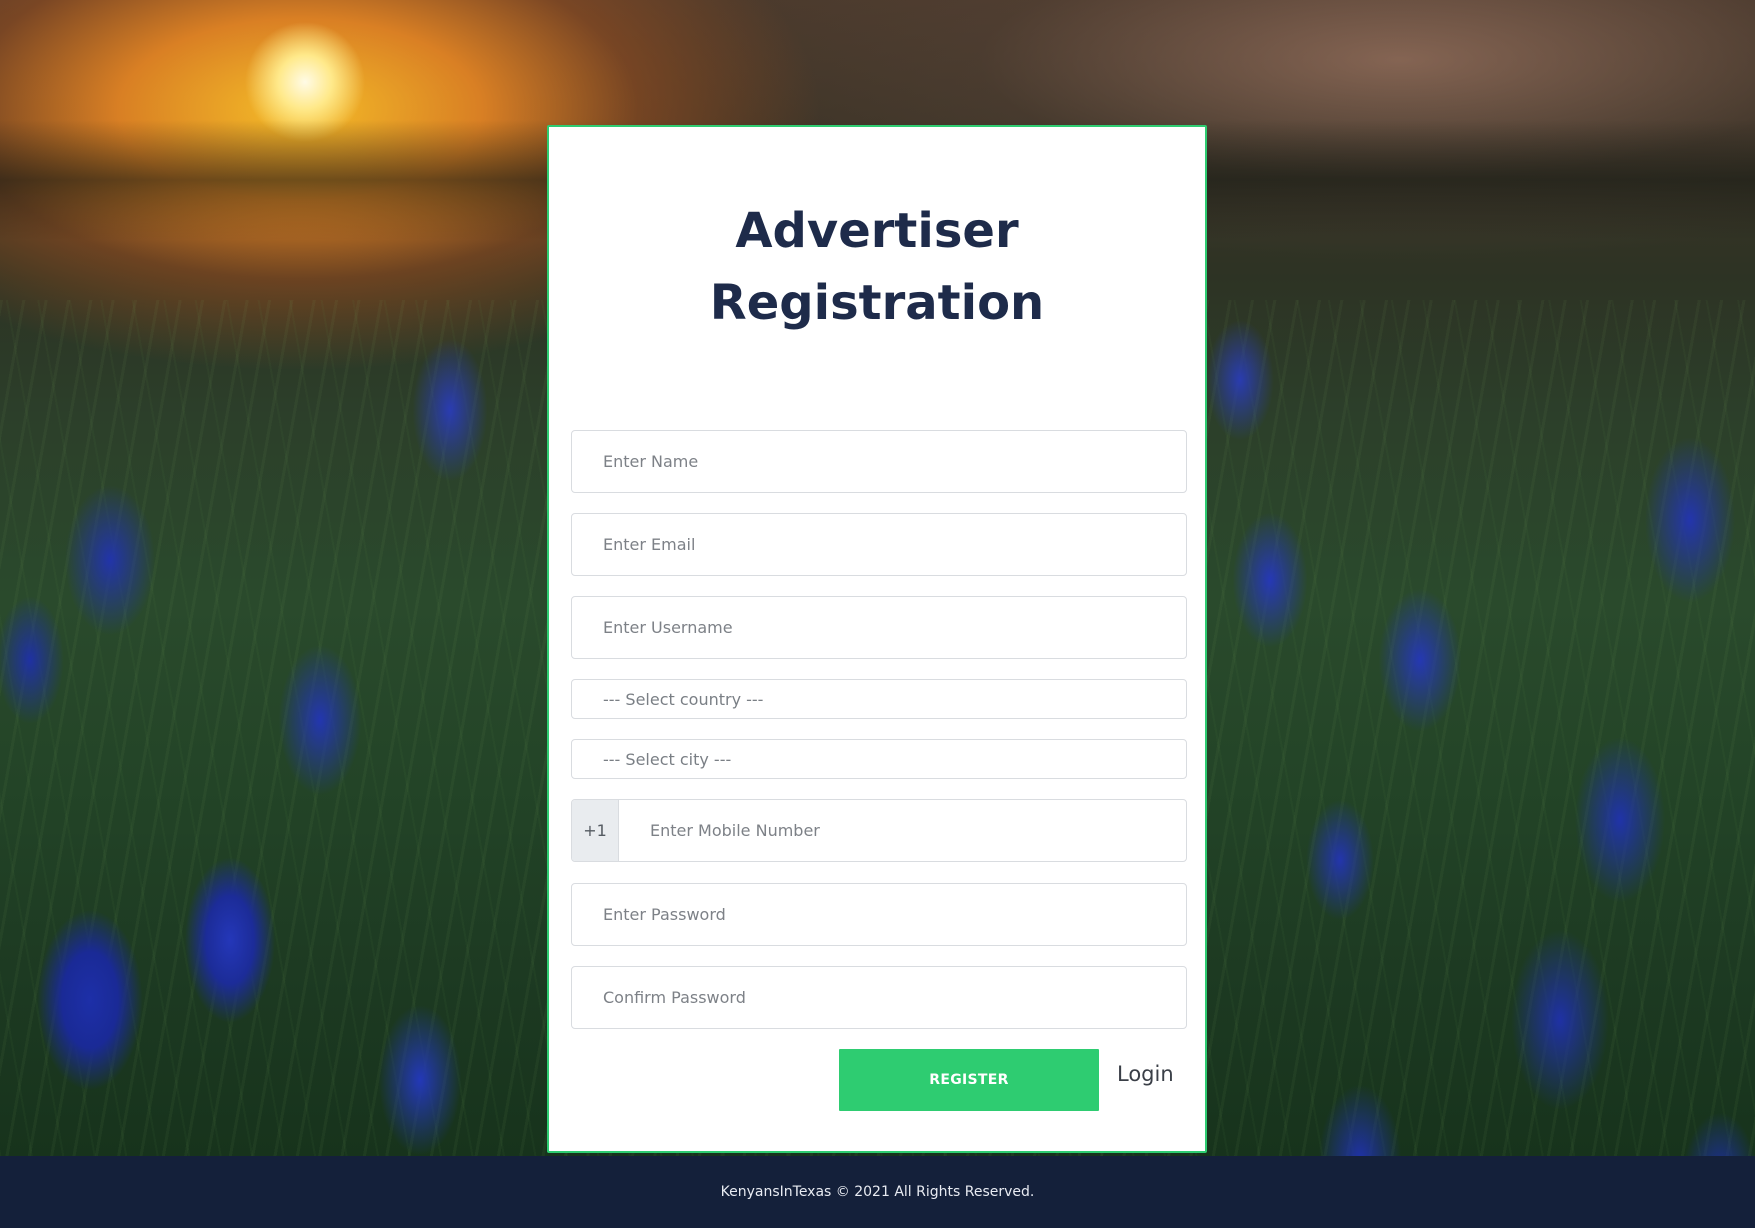 This screenshot has width=1755, height=1228. I want to click on phone-prefix: +1, so click(595, 830).